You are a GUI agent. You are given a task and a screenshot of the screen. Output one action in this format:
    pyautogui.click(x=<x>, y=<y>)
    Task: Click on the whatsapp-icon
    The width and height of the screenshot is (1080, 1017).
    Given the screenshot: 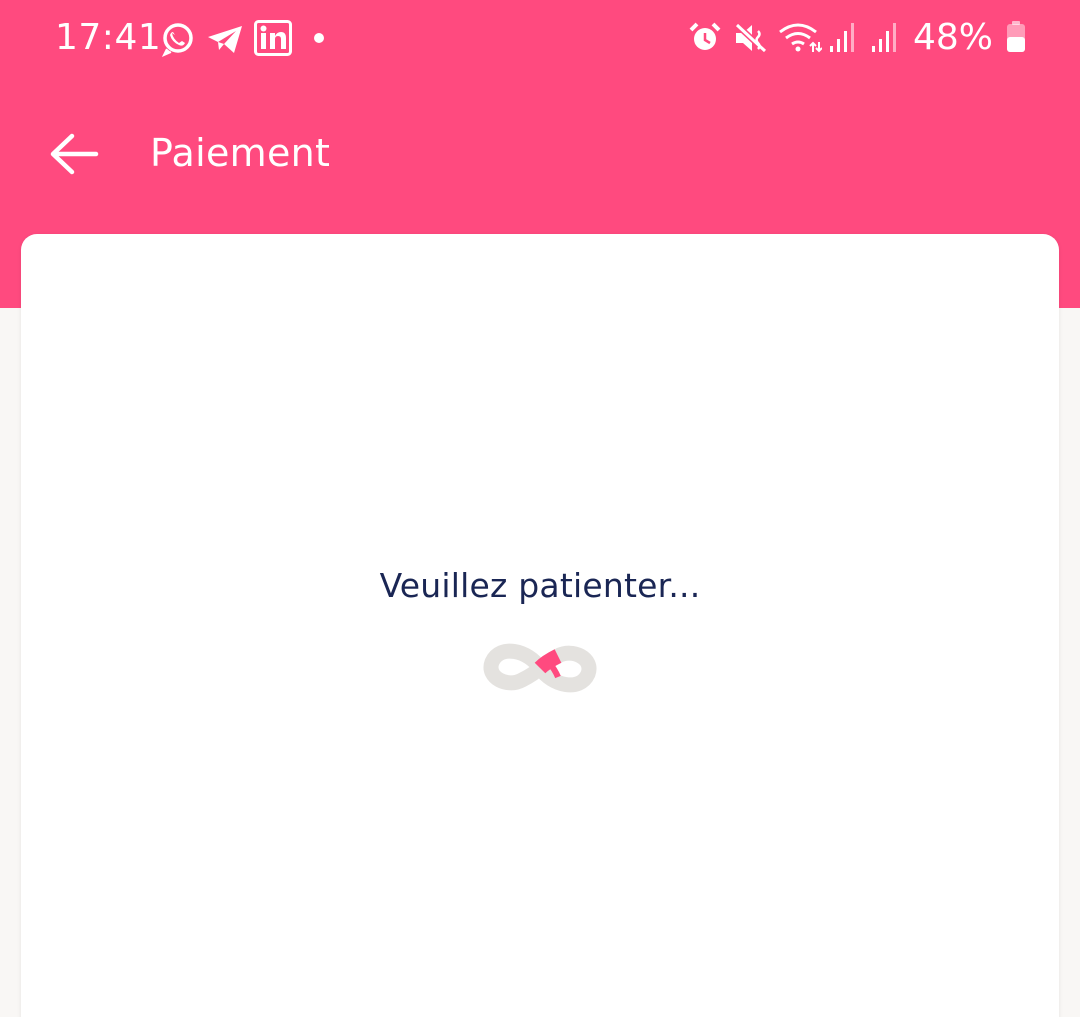 What is the action you would take?
    pyautogui.click(x=177, y=40)
    